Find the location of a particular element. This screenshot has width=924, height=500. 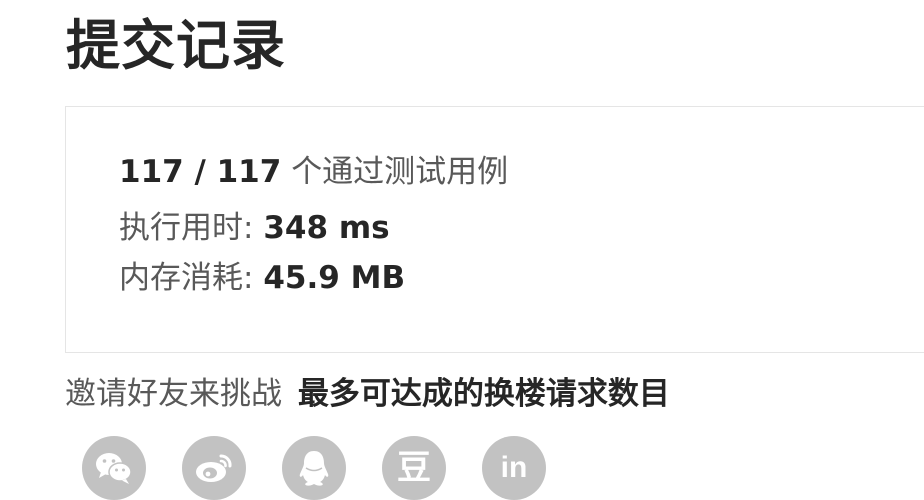

problem-title: 最多可达成的换楼请求数目 is located at coordinates (483, 394).